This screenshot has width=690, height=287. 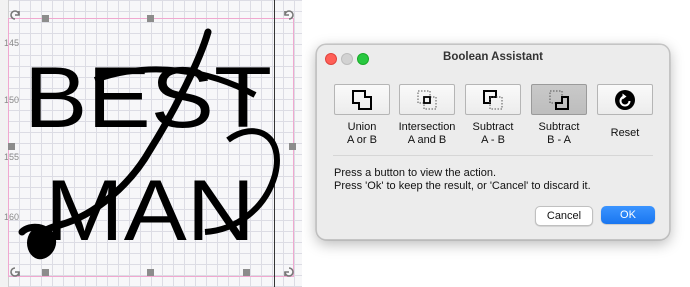 I want to click on reset-button, so click(x=625, y=99).